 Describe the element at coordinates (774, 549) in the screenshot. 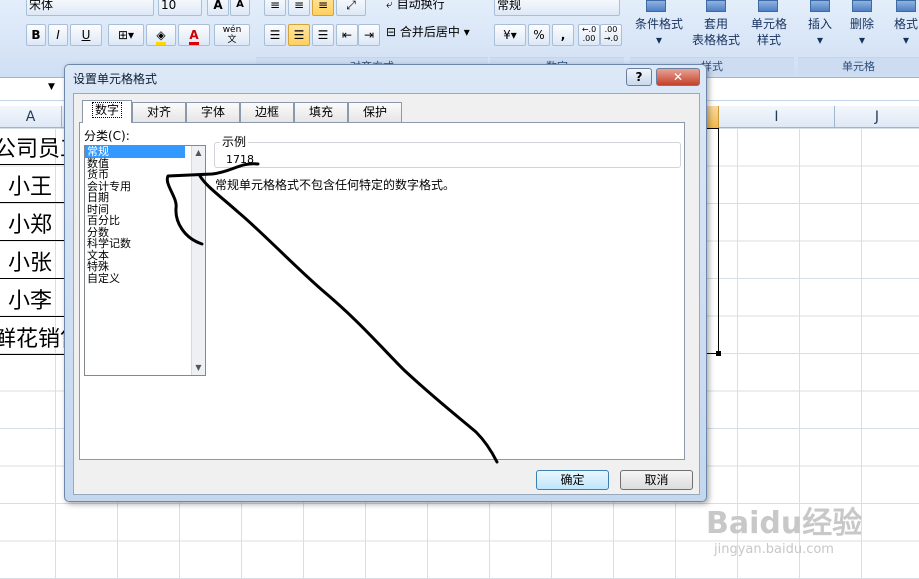

I see `watermark-url: jingyan.baidu.com` at that location.